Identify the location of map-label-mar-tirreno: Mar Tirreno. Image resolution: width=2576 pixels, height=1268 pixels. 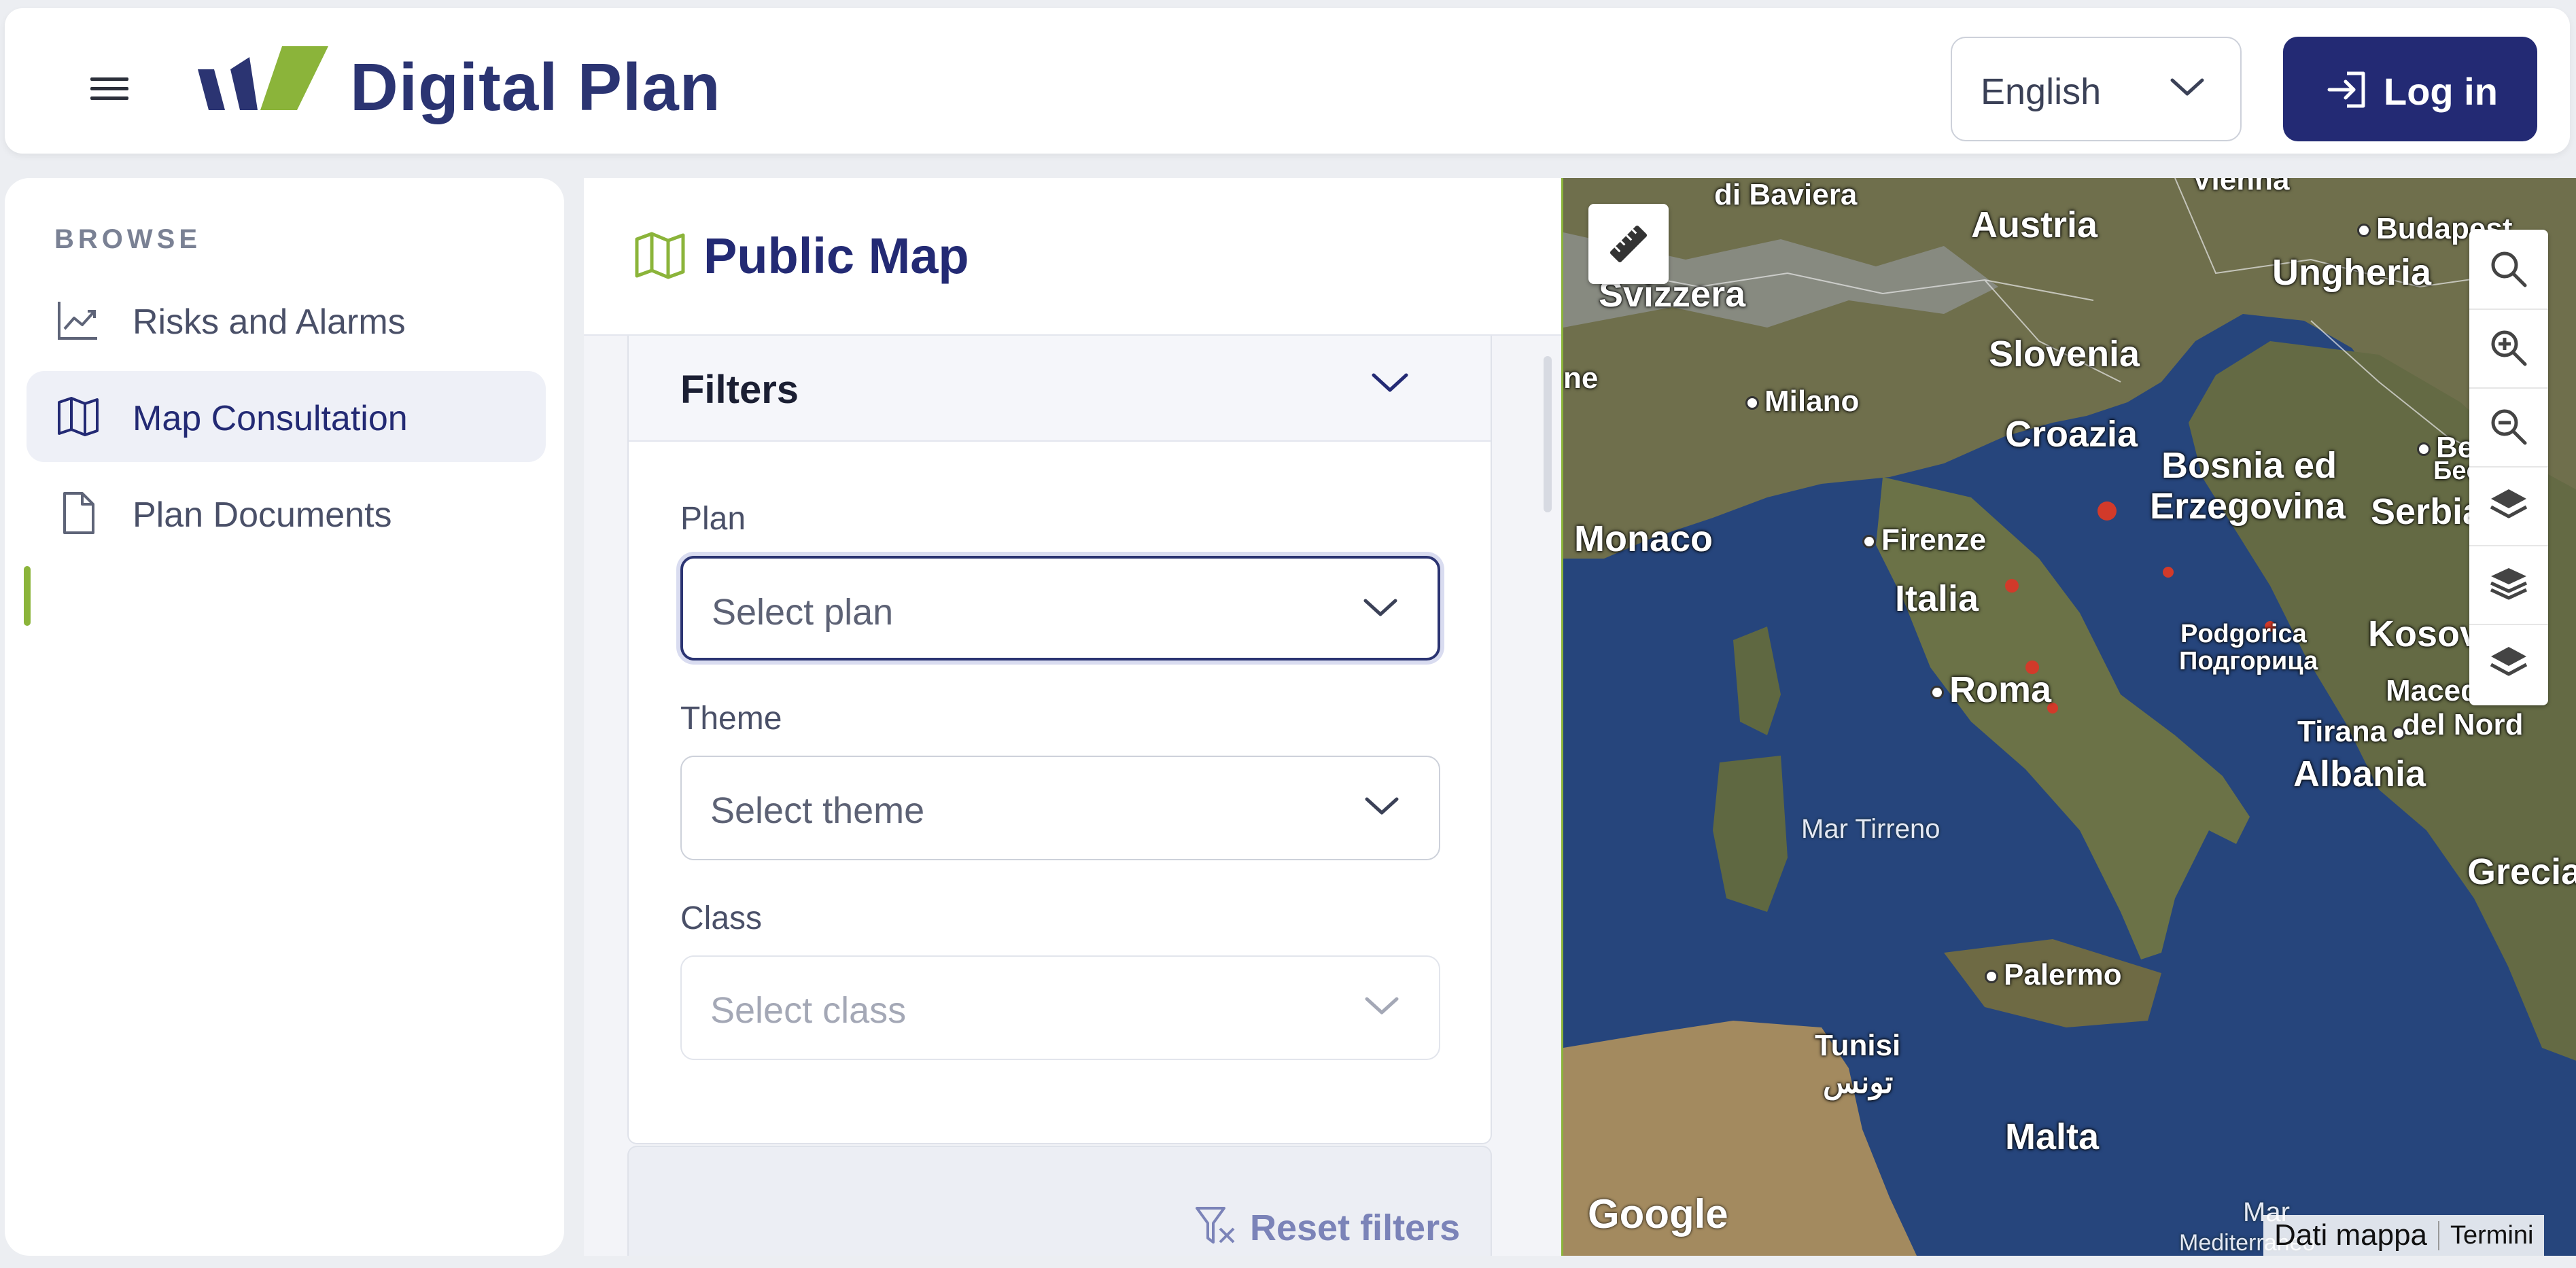
(1870, 829).